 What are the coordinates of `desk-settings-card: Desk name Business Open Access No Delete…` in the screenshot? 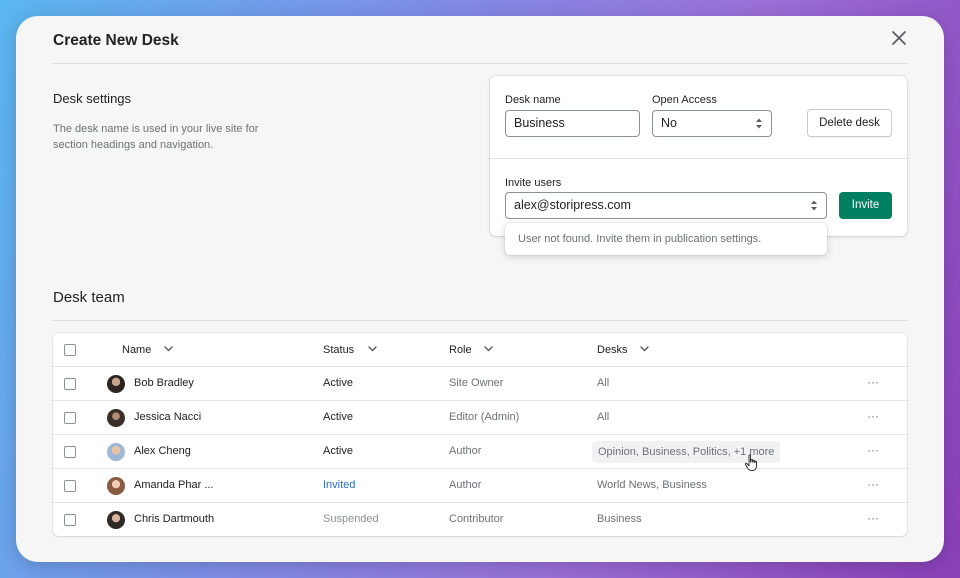 It's located at (698, 156).